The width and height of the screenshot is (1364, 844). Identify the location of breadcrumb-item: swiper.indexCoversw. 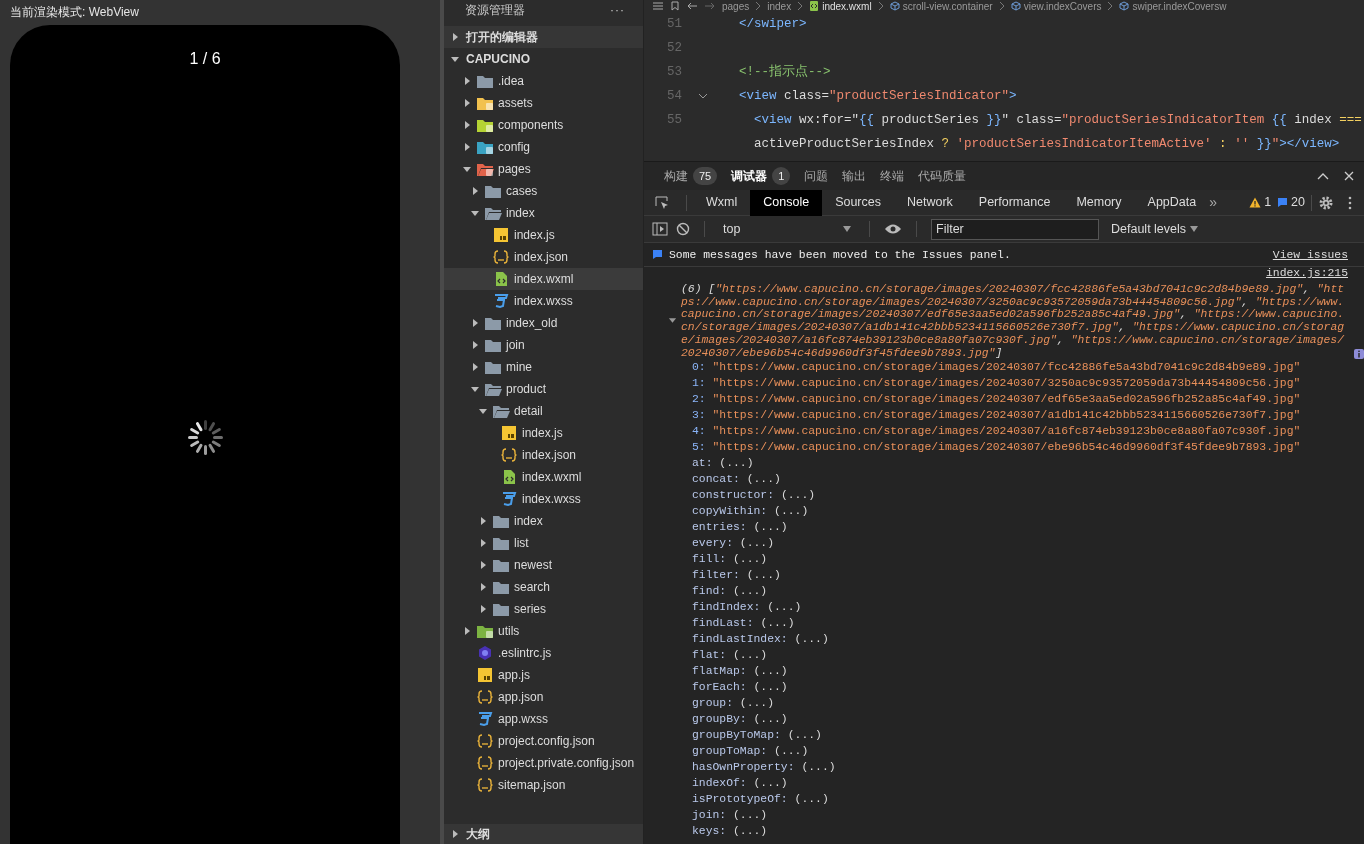
(1179, 6).